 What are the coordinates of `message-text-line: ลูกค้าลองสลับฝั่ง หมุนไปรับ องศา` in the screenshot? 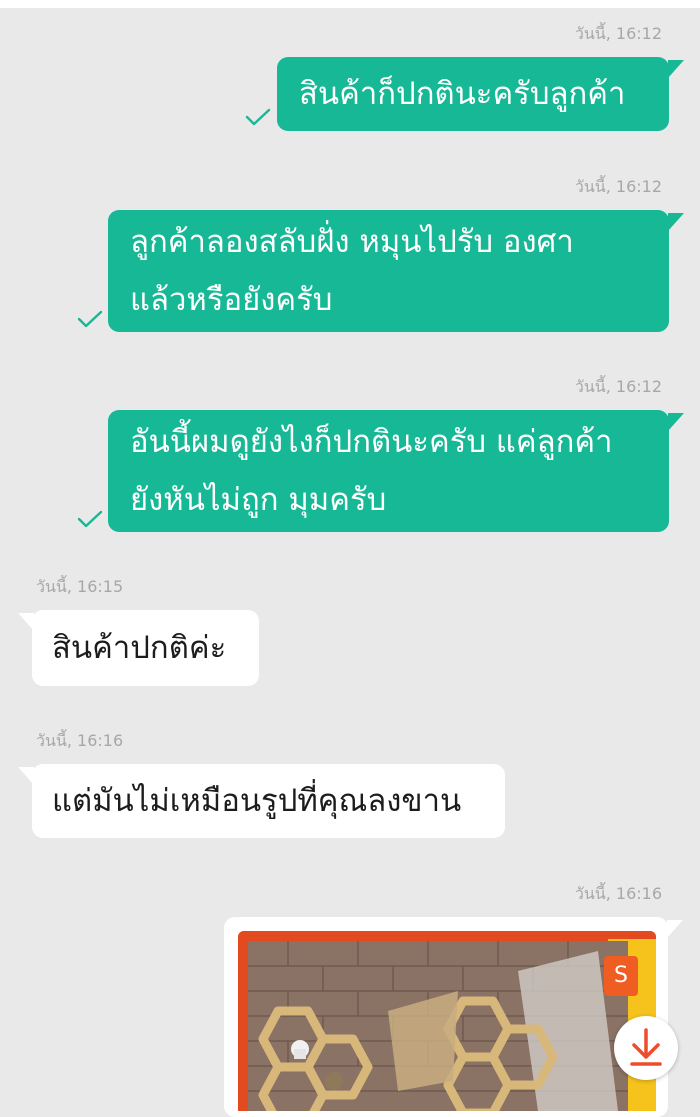 It's located at (352, 242).